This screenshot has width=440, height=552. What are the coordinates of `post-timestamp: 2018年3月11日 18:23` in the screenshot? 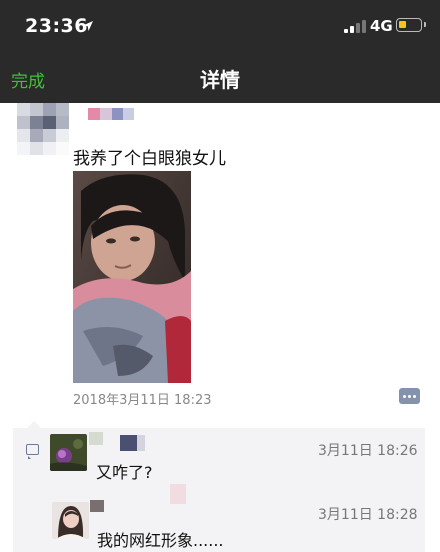 It's located at (142, 400).